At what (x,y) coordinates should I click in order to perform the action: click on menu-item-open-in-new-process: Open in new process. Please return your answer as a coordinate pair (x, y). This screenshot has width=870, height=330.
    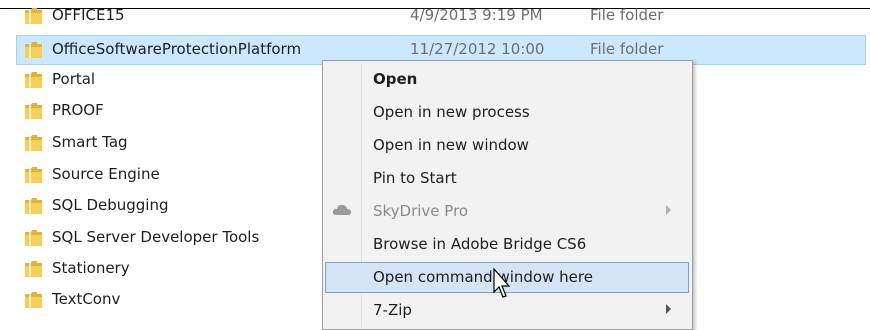
    Looking at the image, I should click on (508, 112).